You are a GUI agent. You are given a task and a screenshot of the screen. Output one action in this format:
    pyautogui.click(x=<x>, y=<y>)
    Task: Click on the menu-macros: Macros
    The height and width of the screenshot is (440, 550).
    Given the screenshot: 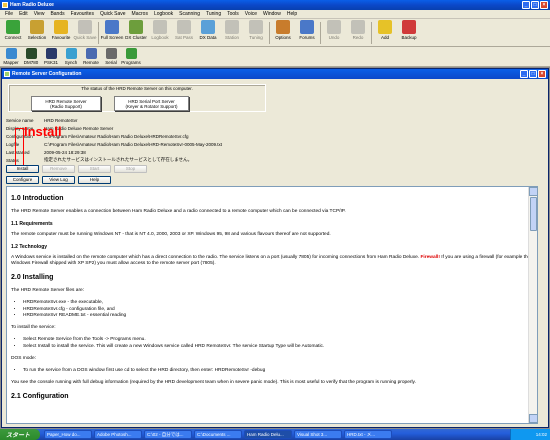 What is the action you would take?
    pyautogui.click(x=140, y=14)
    